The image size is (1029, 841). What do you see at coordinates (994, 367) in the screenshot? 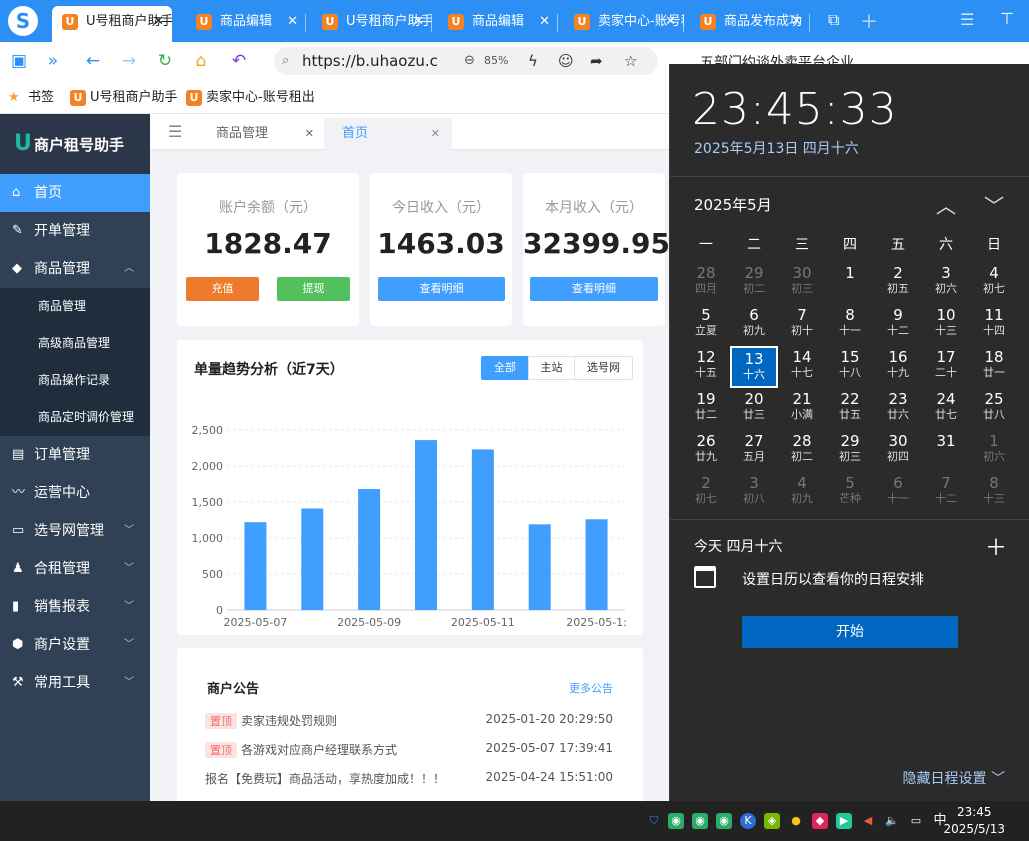
I see `calendar-day: 18 廿一` at bounding box center [994, 367].